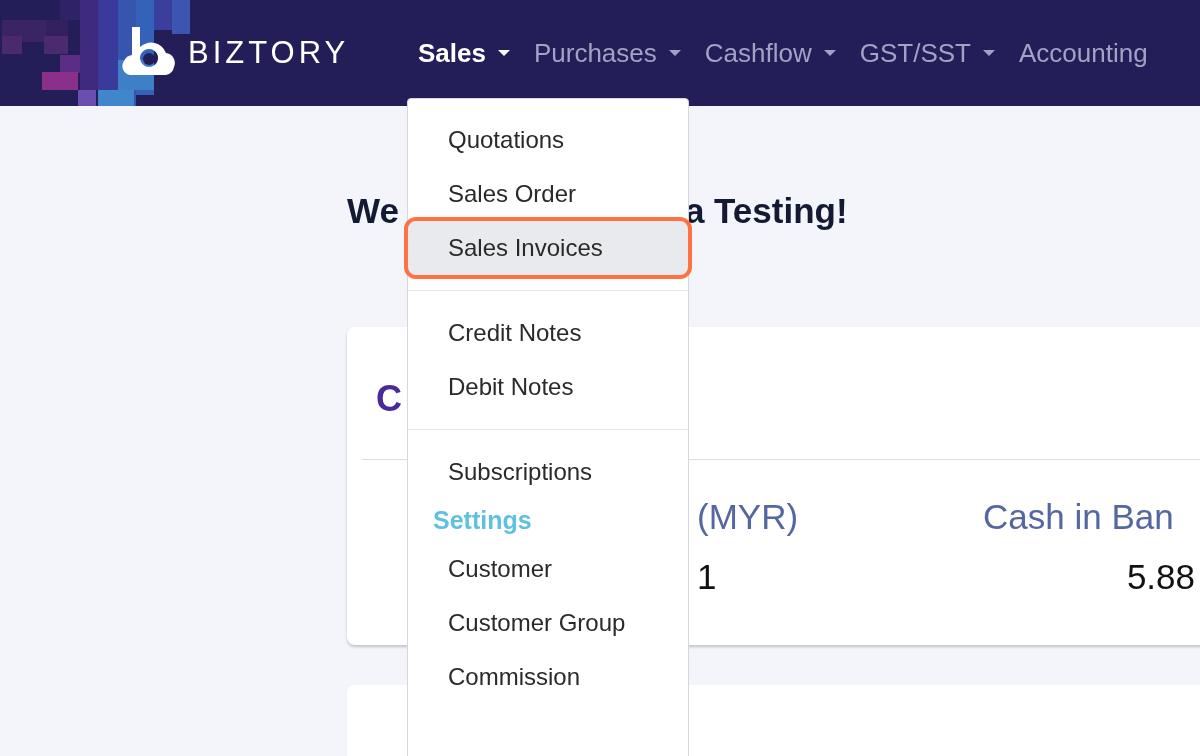  What do you see at coordinates (548, 194) in the screenshot?
I see `menu-item: Sales Order` at bounding box center [548, 194].